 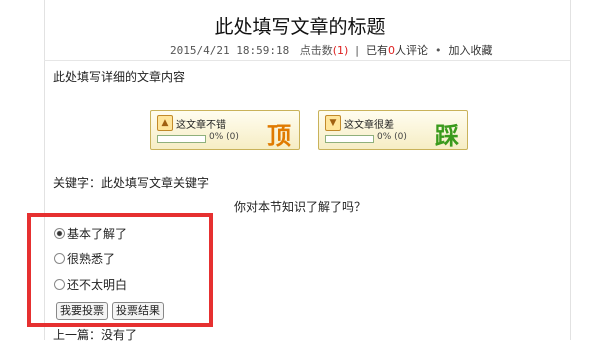 I want to click on thumbs-down-icon: ▼, so click(x=333, y=123).